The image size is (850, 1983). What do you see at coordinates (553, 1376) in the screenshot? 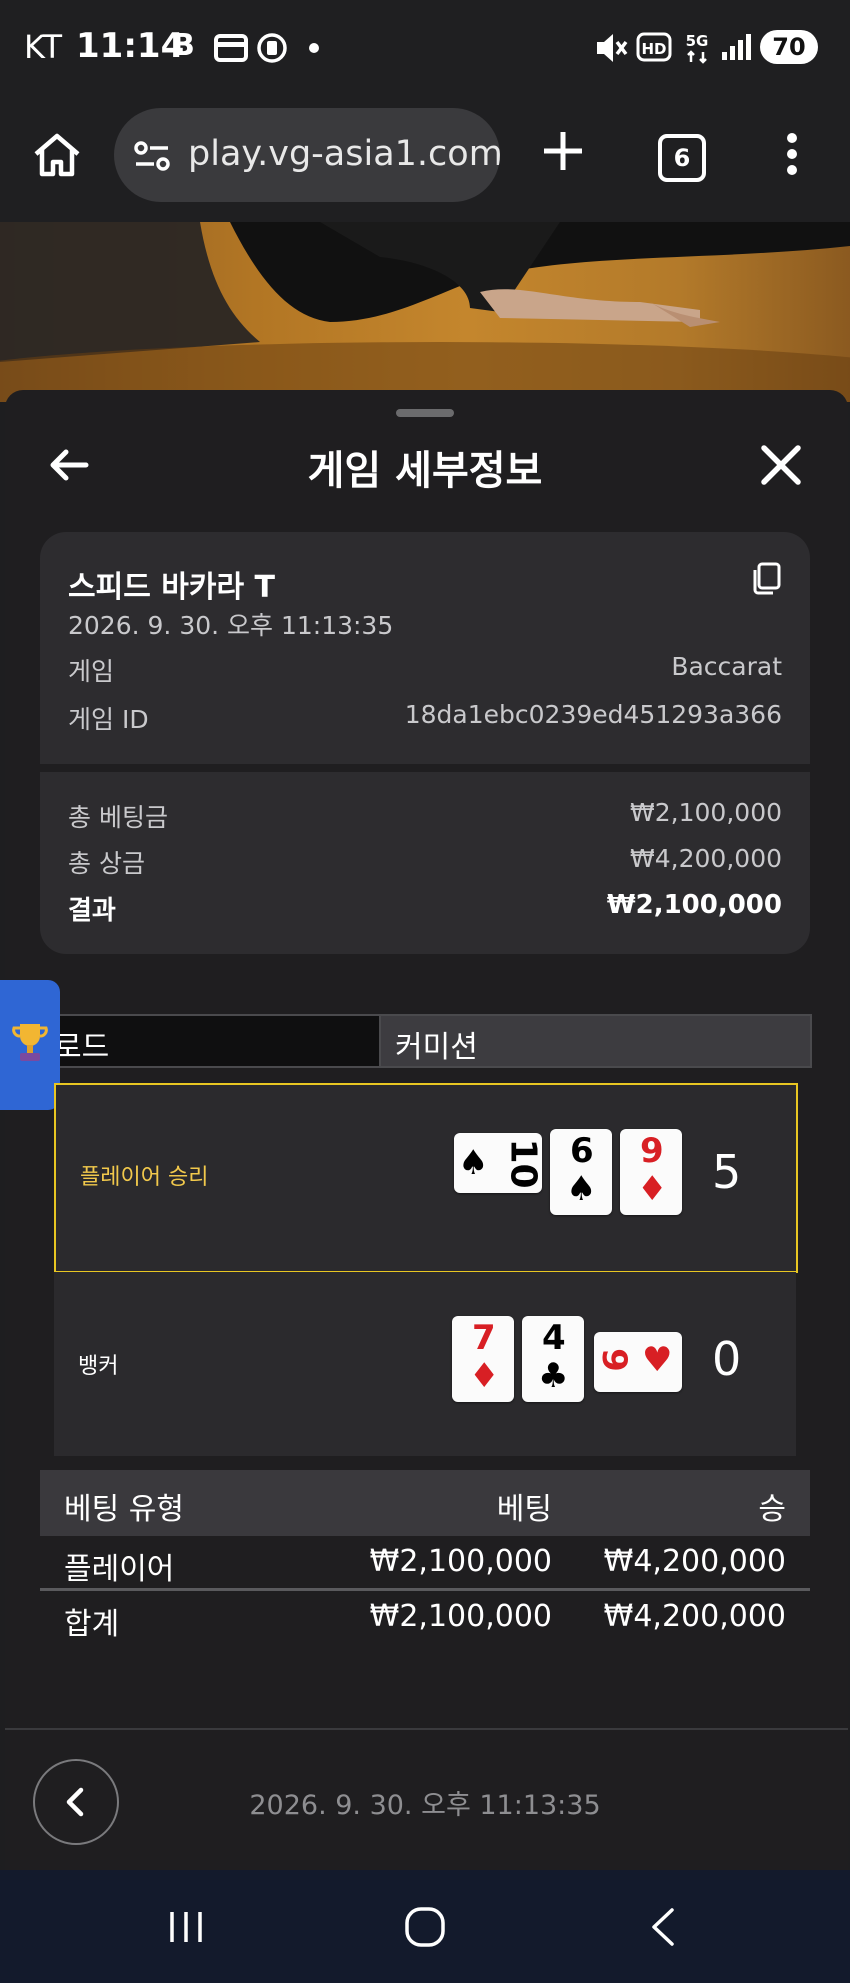
I see `card-suit: ♣` at bounding box center [553, 1376].